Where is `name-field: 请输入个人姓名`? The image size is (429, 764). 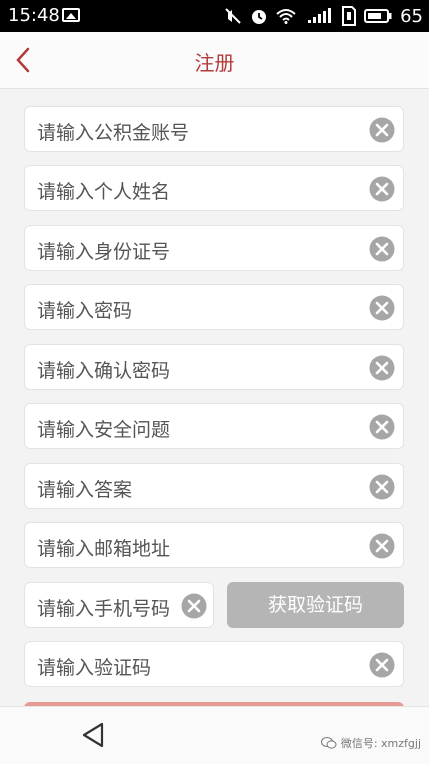
name-field: 请输入个人姓名 is located at coordinates (214, 188).